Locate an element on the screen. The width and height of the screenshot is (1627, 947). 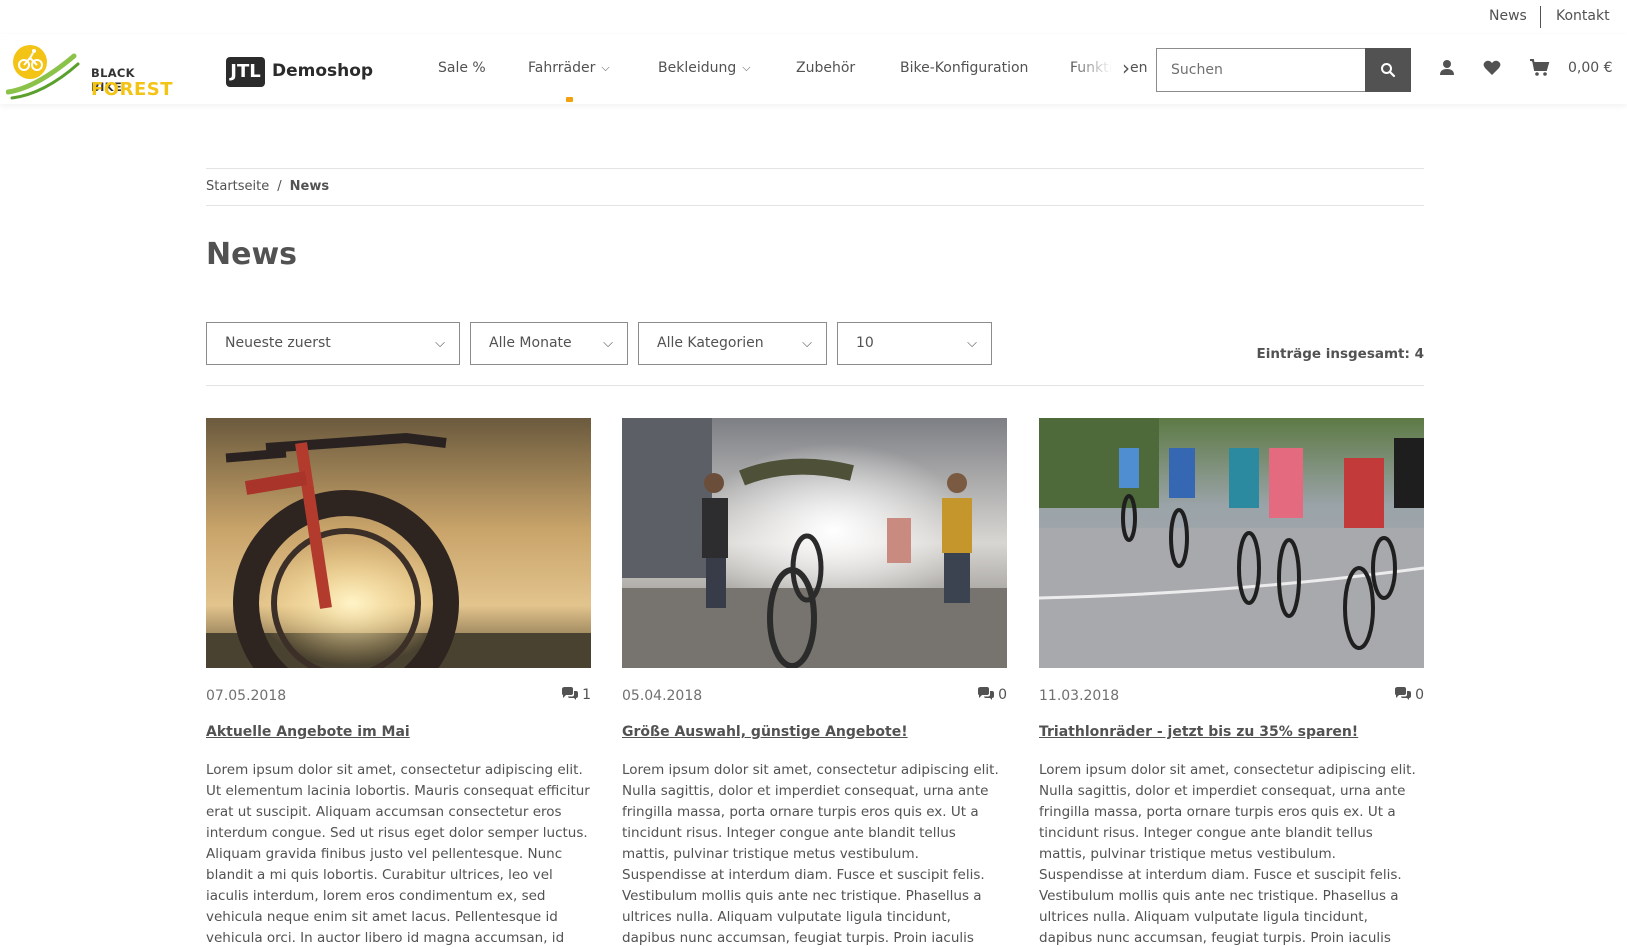
per-page-select: 10 ⌵ is located at coordinates (914, 343).